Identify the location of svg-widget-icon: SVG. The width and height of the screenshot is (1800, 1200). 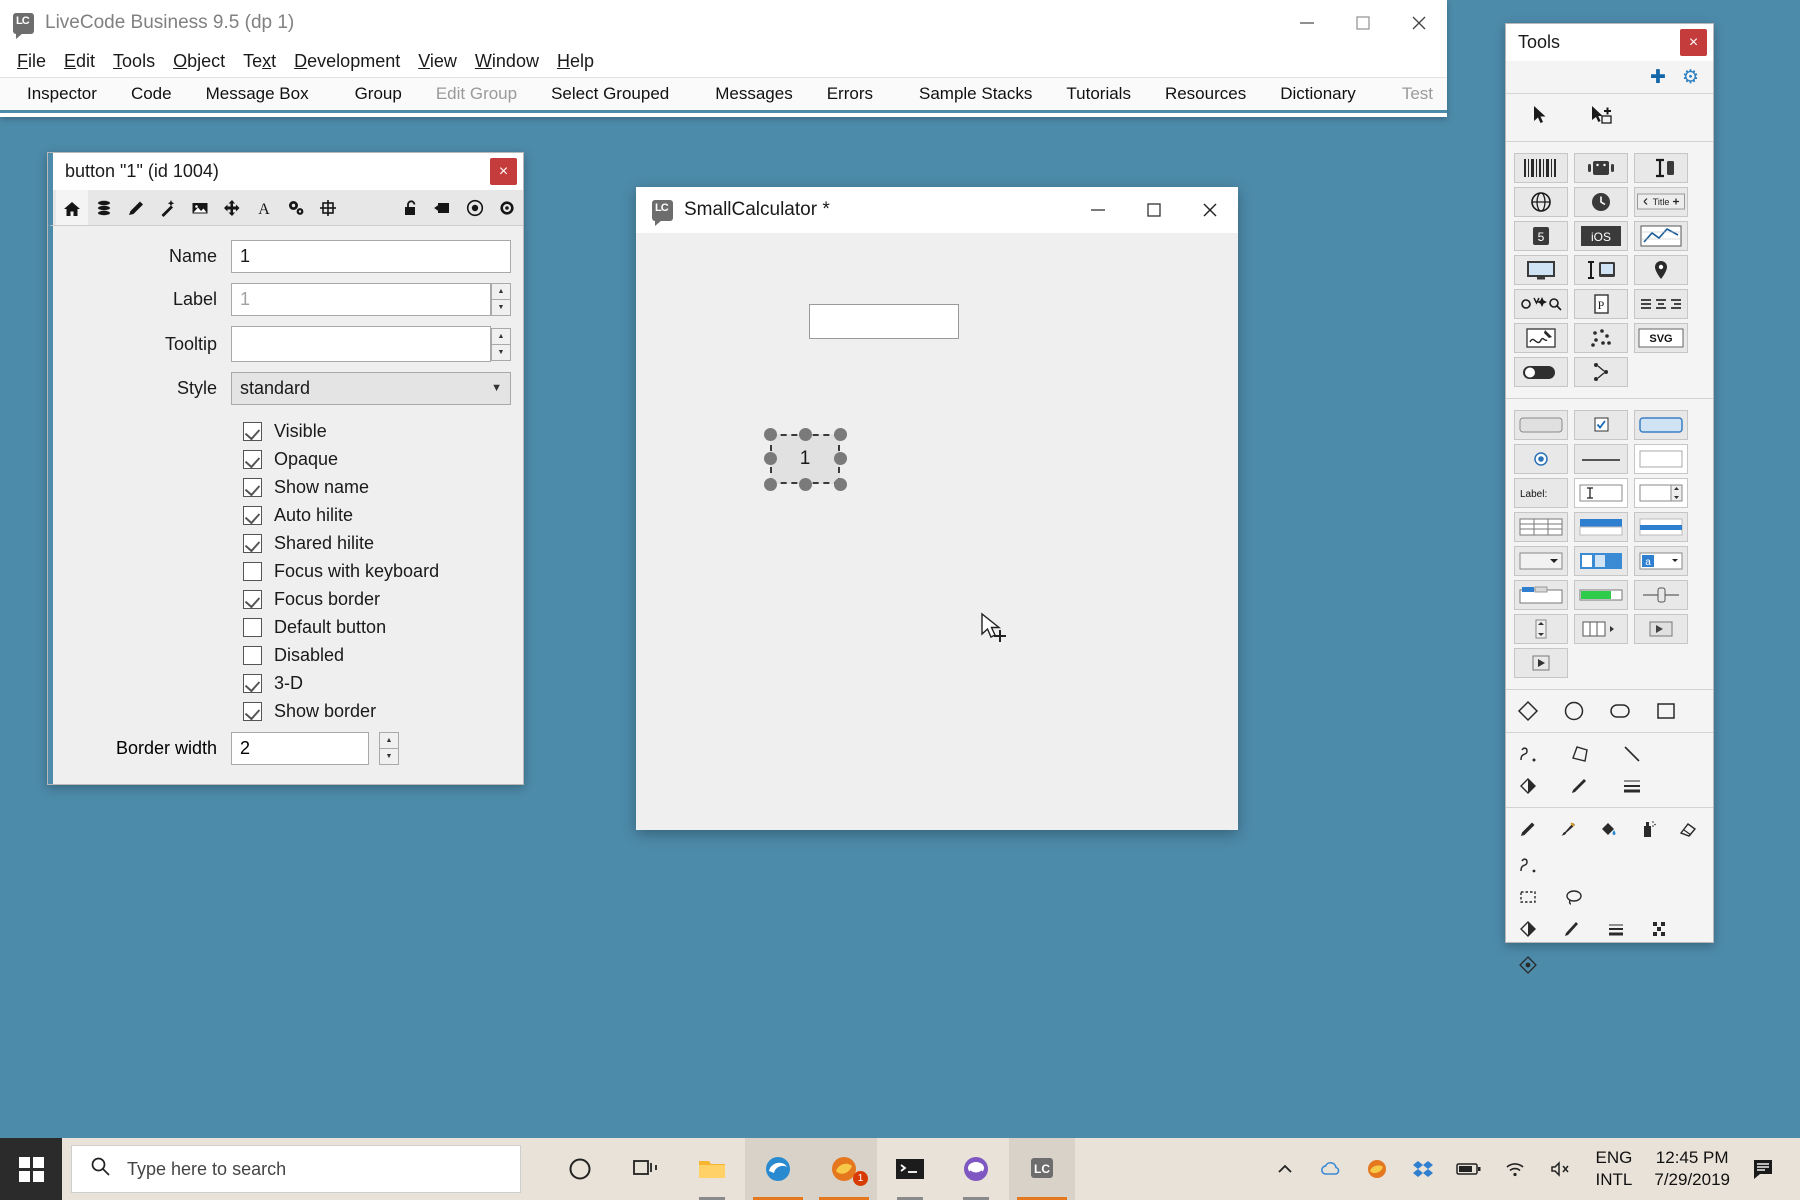
(1661, 338).